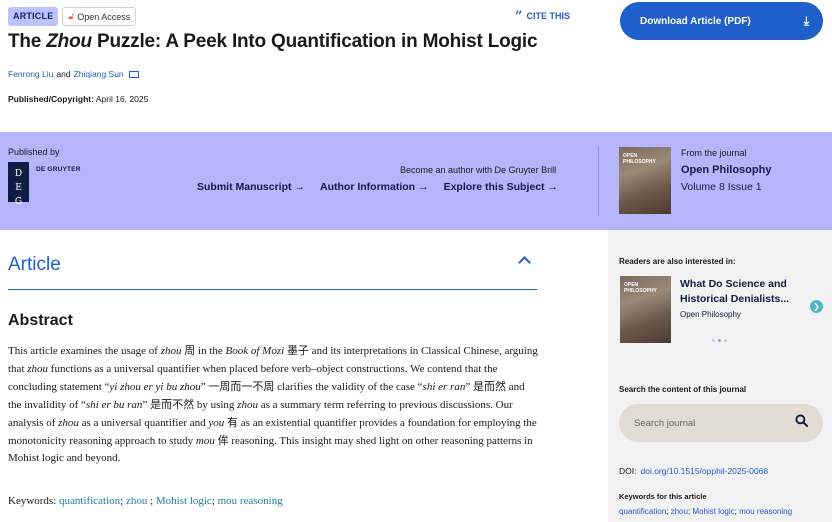 The height and width of the screenshot is (522, 832). What do you see at coordinates (84, 351) in the screenshot?
I see `abstract-run: This article examines the usage of` at bounding box center [84, 351].